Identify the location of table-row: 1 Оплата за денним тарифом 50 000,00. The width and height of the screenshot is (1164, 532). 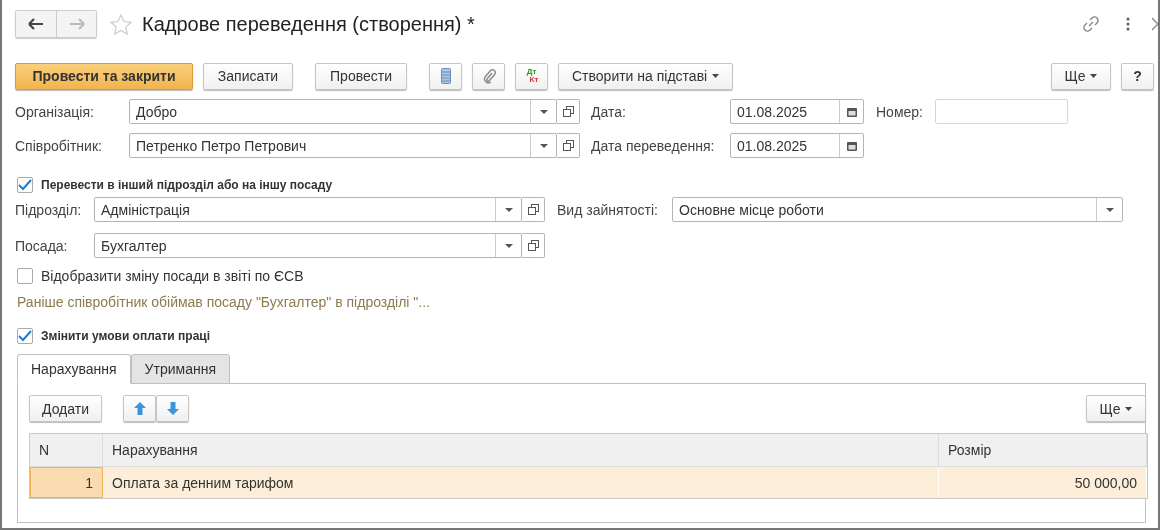
(588, 482).